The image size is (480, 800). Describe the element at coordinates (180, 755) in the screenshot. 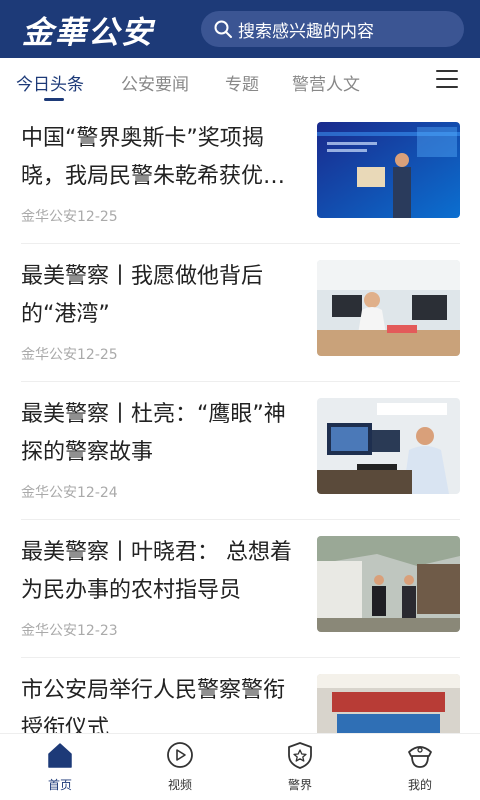

I see `play-icon` at that location.